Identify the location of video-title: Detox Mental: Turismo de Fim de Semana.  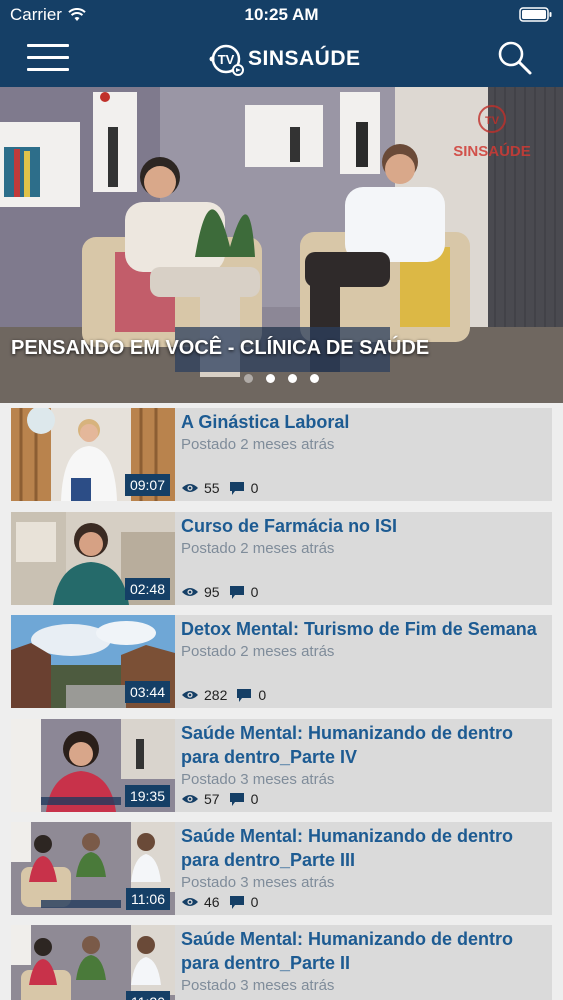
(359, 629).